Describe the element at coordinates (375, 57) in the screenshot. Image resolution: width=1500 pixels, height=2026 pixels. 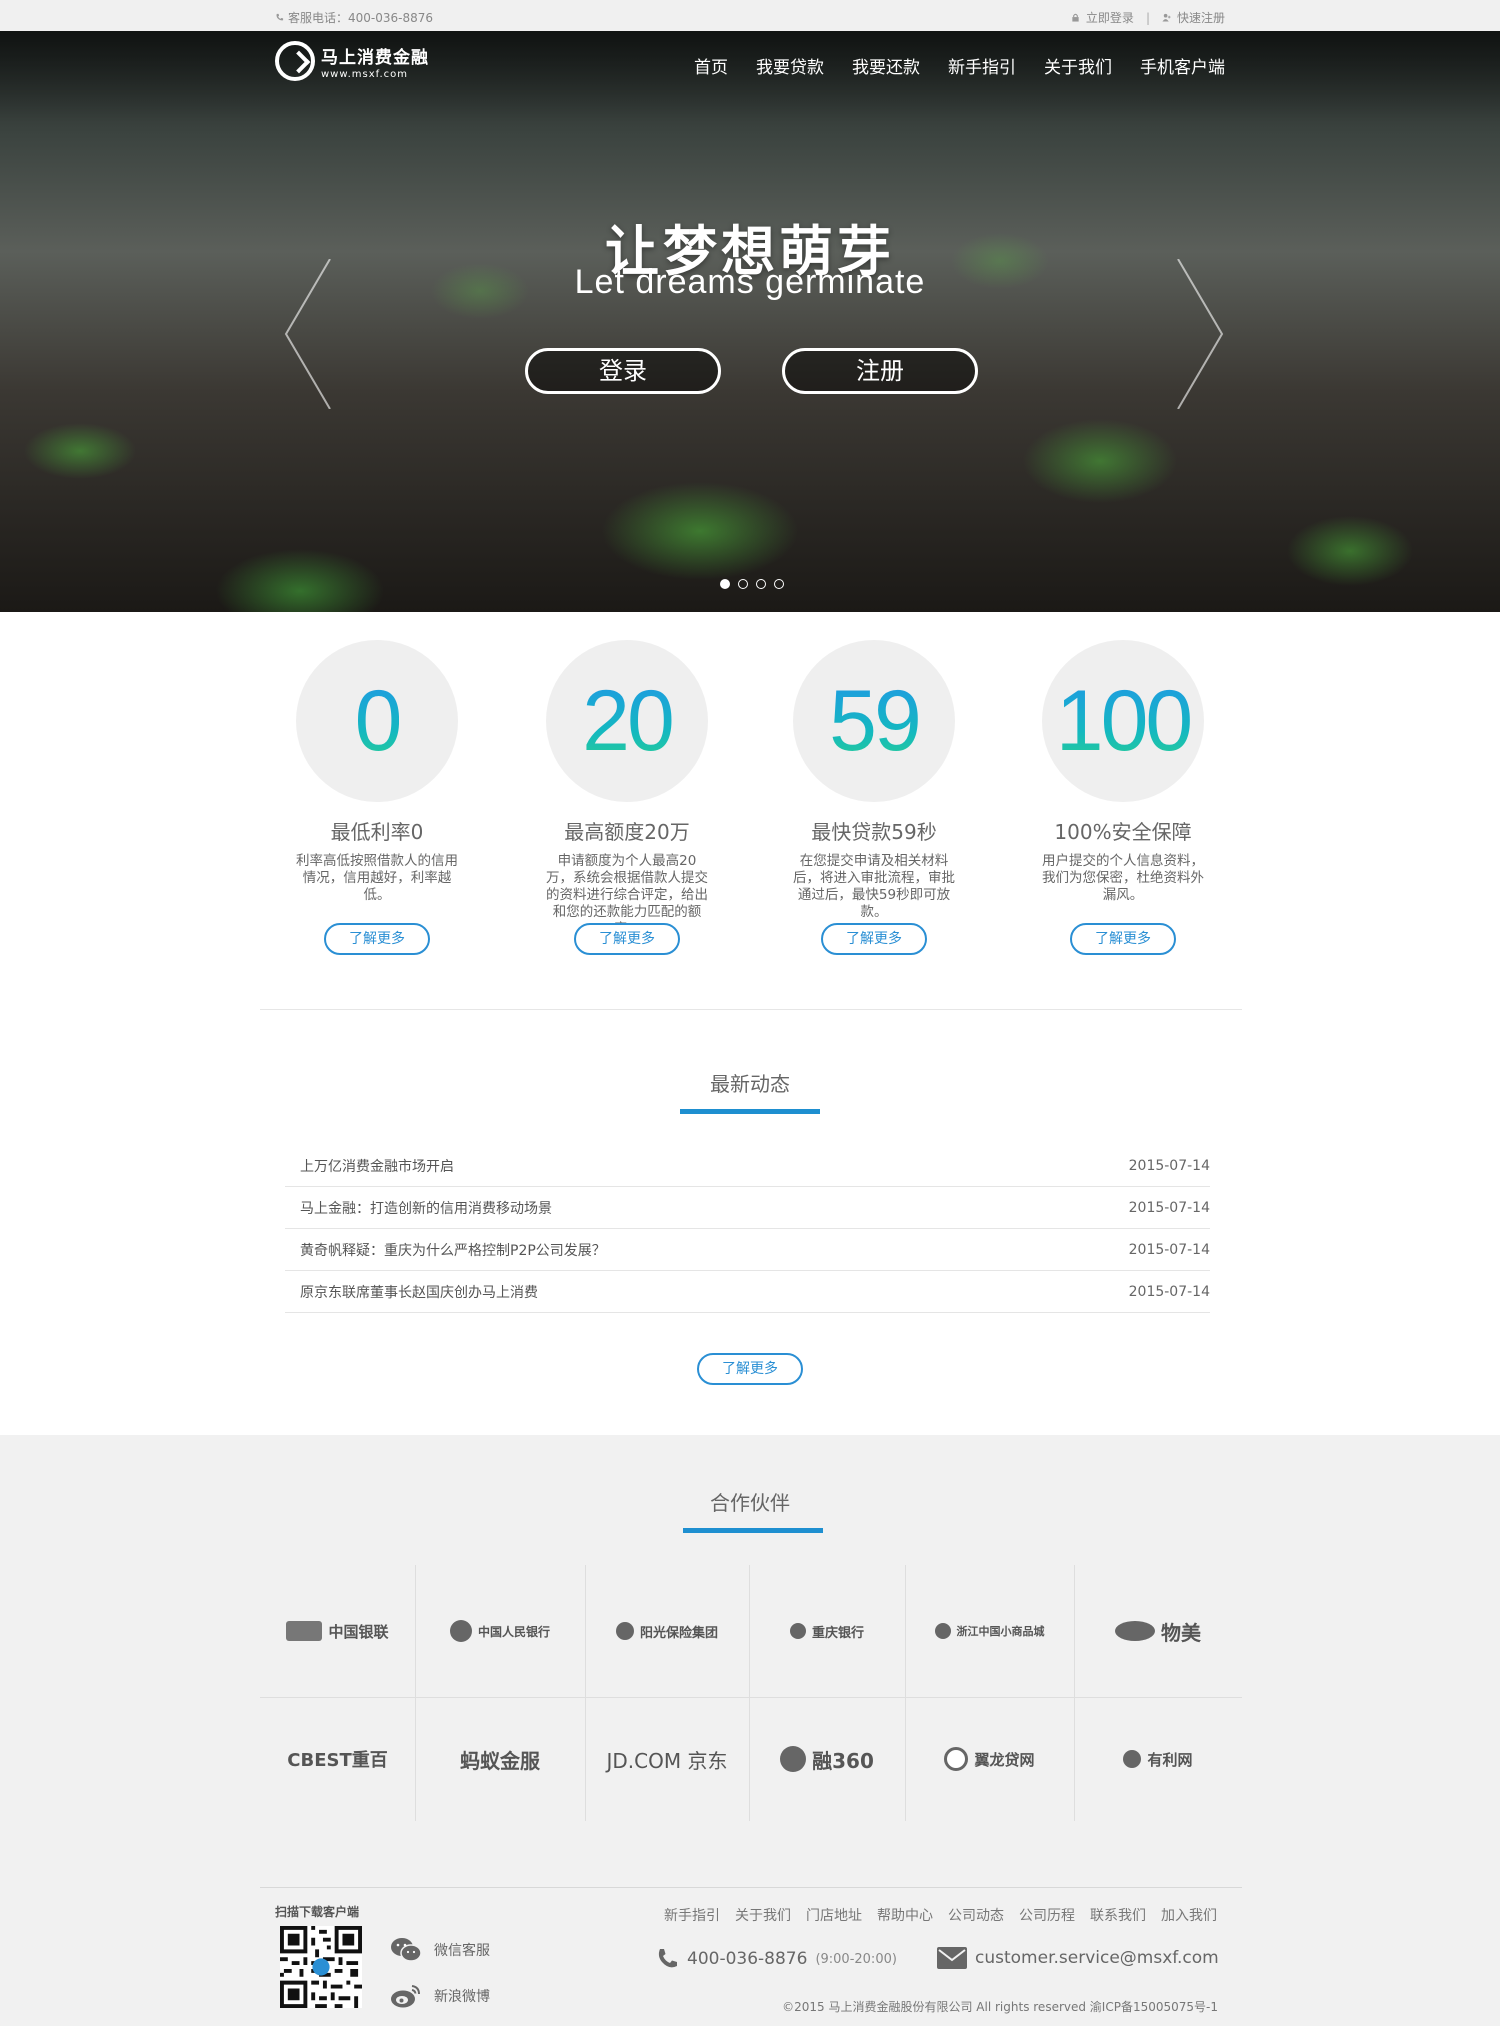
I see `logo-name: 马上消费金融` at that location.